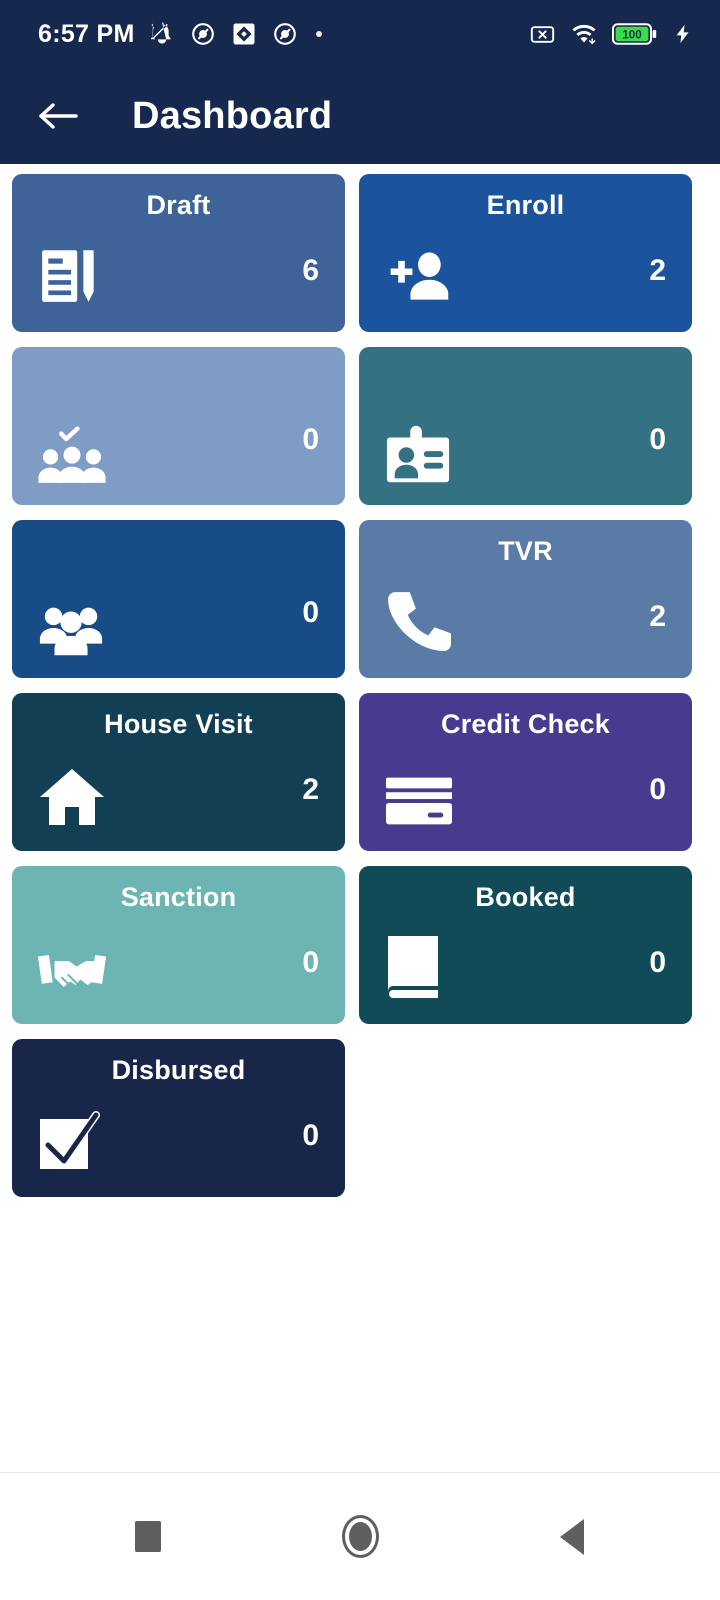 Image resolution: width=720 pixels, height=1600 pixels. I want to click on recents-button, so click(148, 1537).